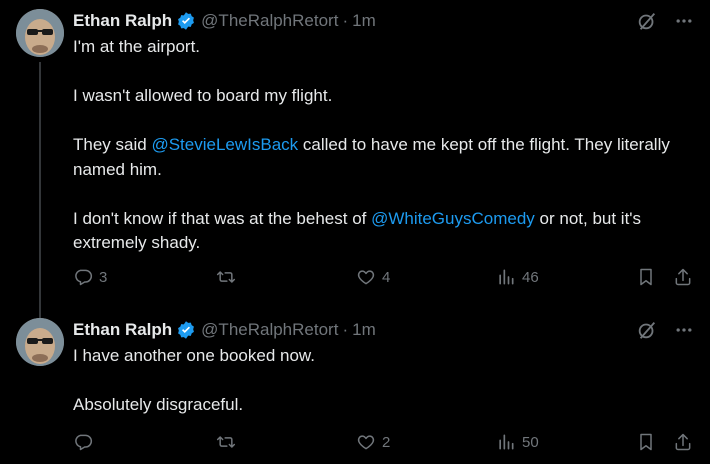 This screenshot has height=464, width=710. I want to click on like-count: 2, so click(386, 442).